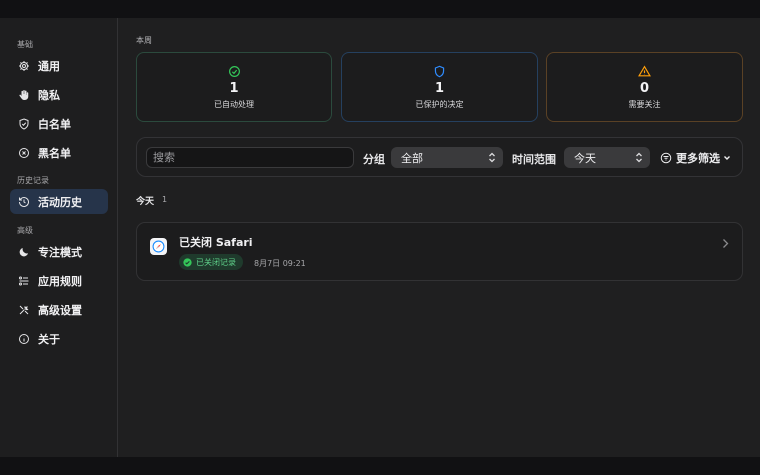  What do you see at coordinates (374, 159) in the screenshot?
I see `group-label: 分组` at bounding box center [374, 159].